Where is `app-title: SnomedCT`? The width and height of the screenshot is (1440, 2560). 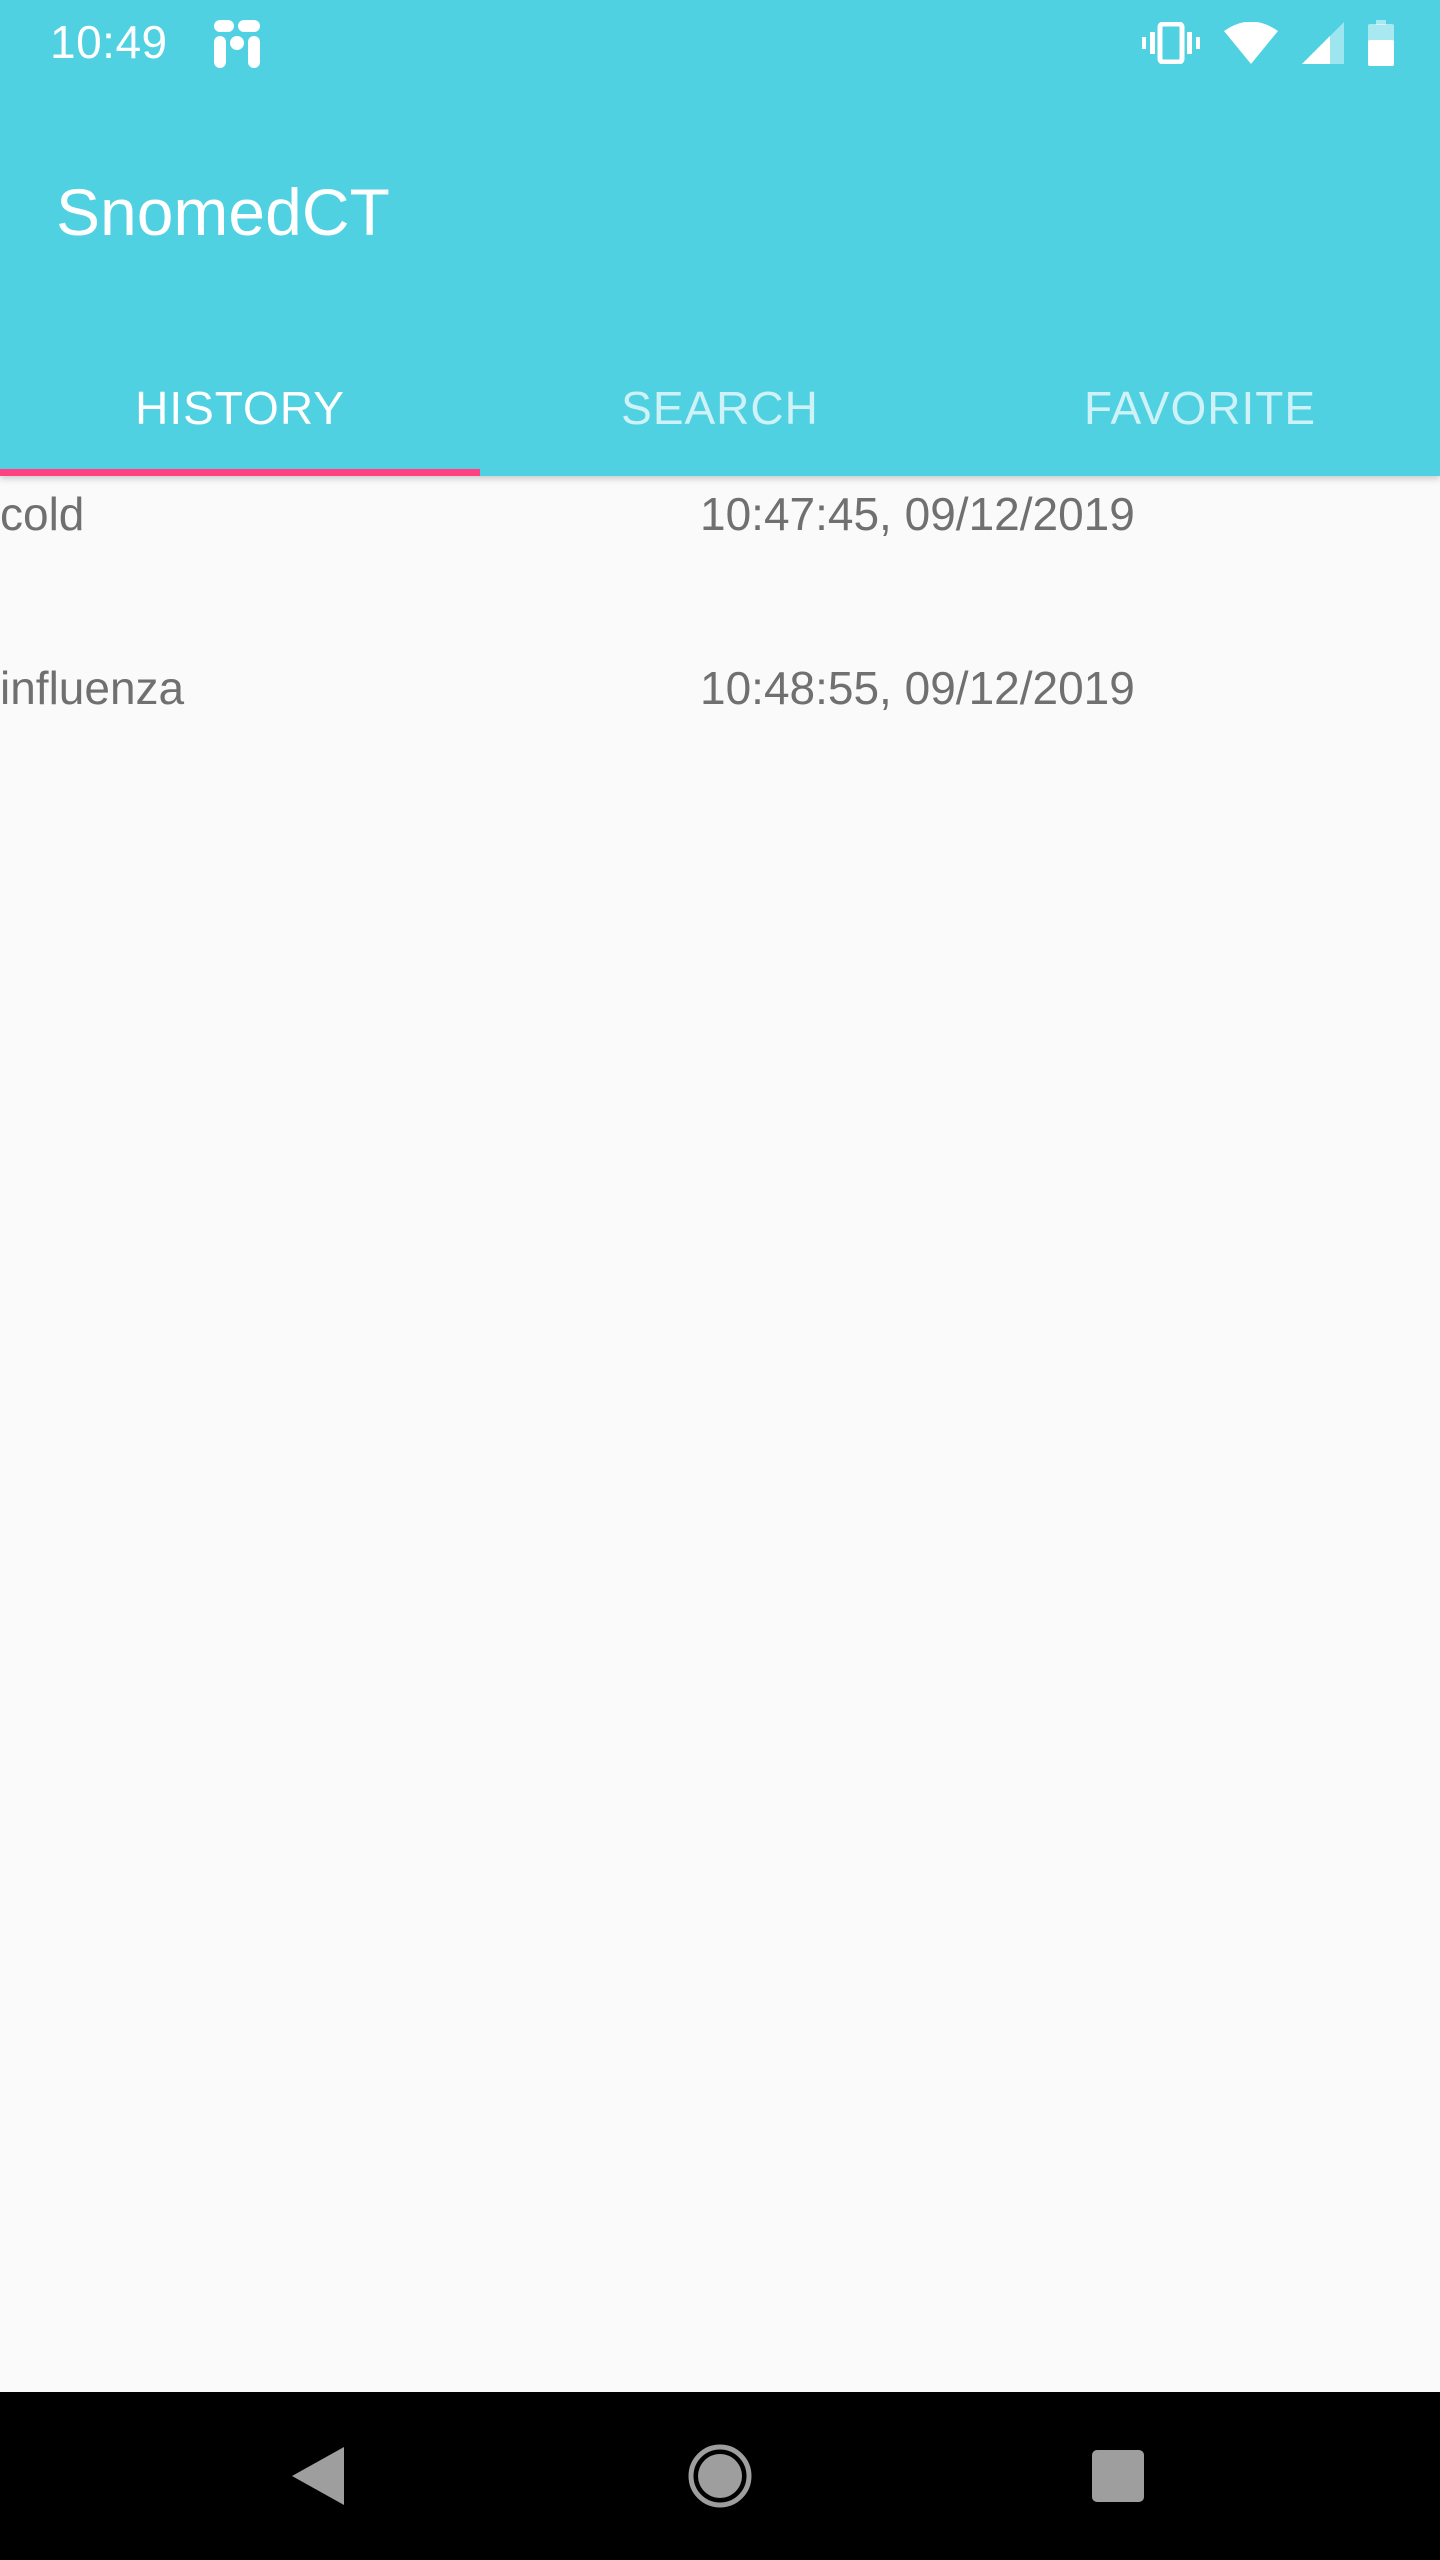 app-title: SnomedCT is located at coordinates (223, 212).